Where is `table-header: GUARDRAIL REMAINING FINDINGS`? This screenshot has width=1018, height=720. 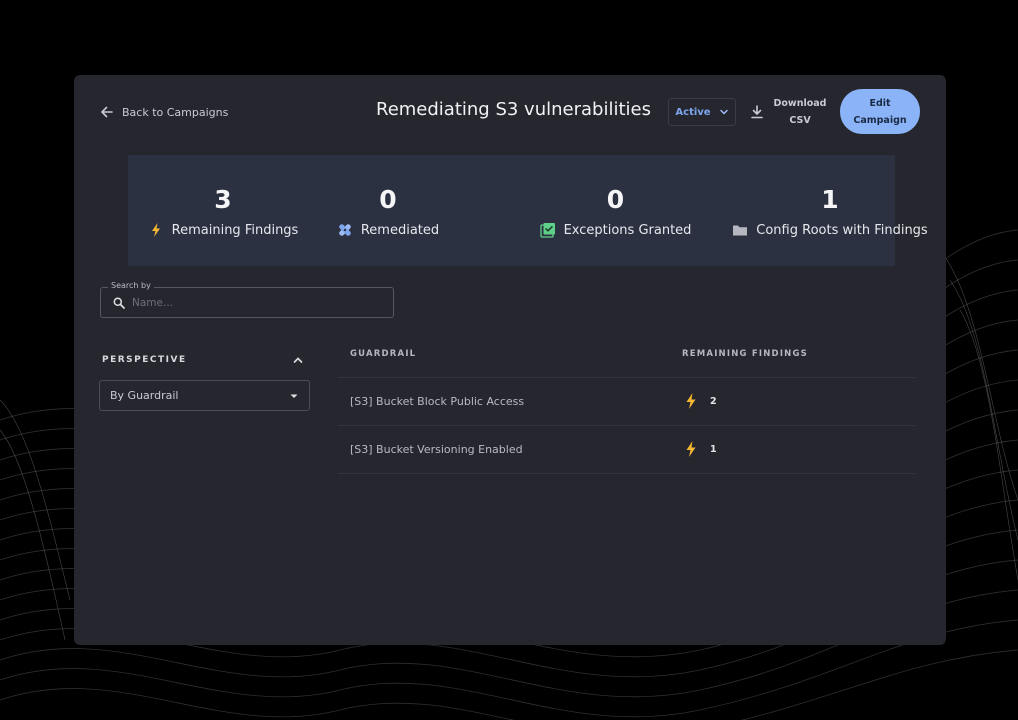
table-header: GUARDRAIL REMAINING FINDINGS is located at coordinates (627, 359).